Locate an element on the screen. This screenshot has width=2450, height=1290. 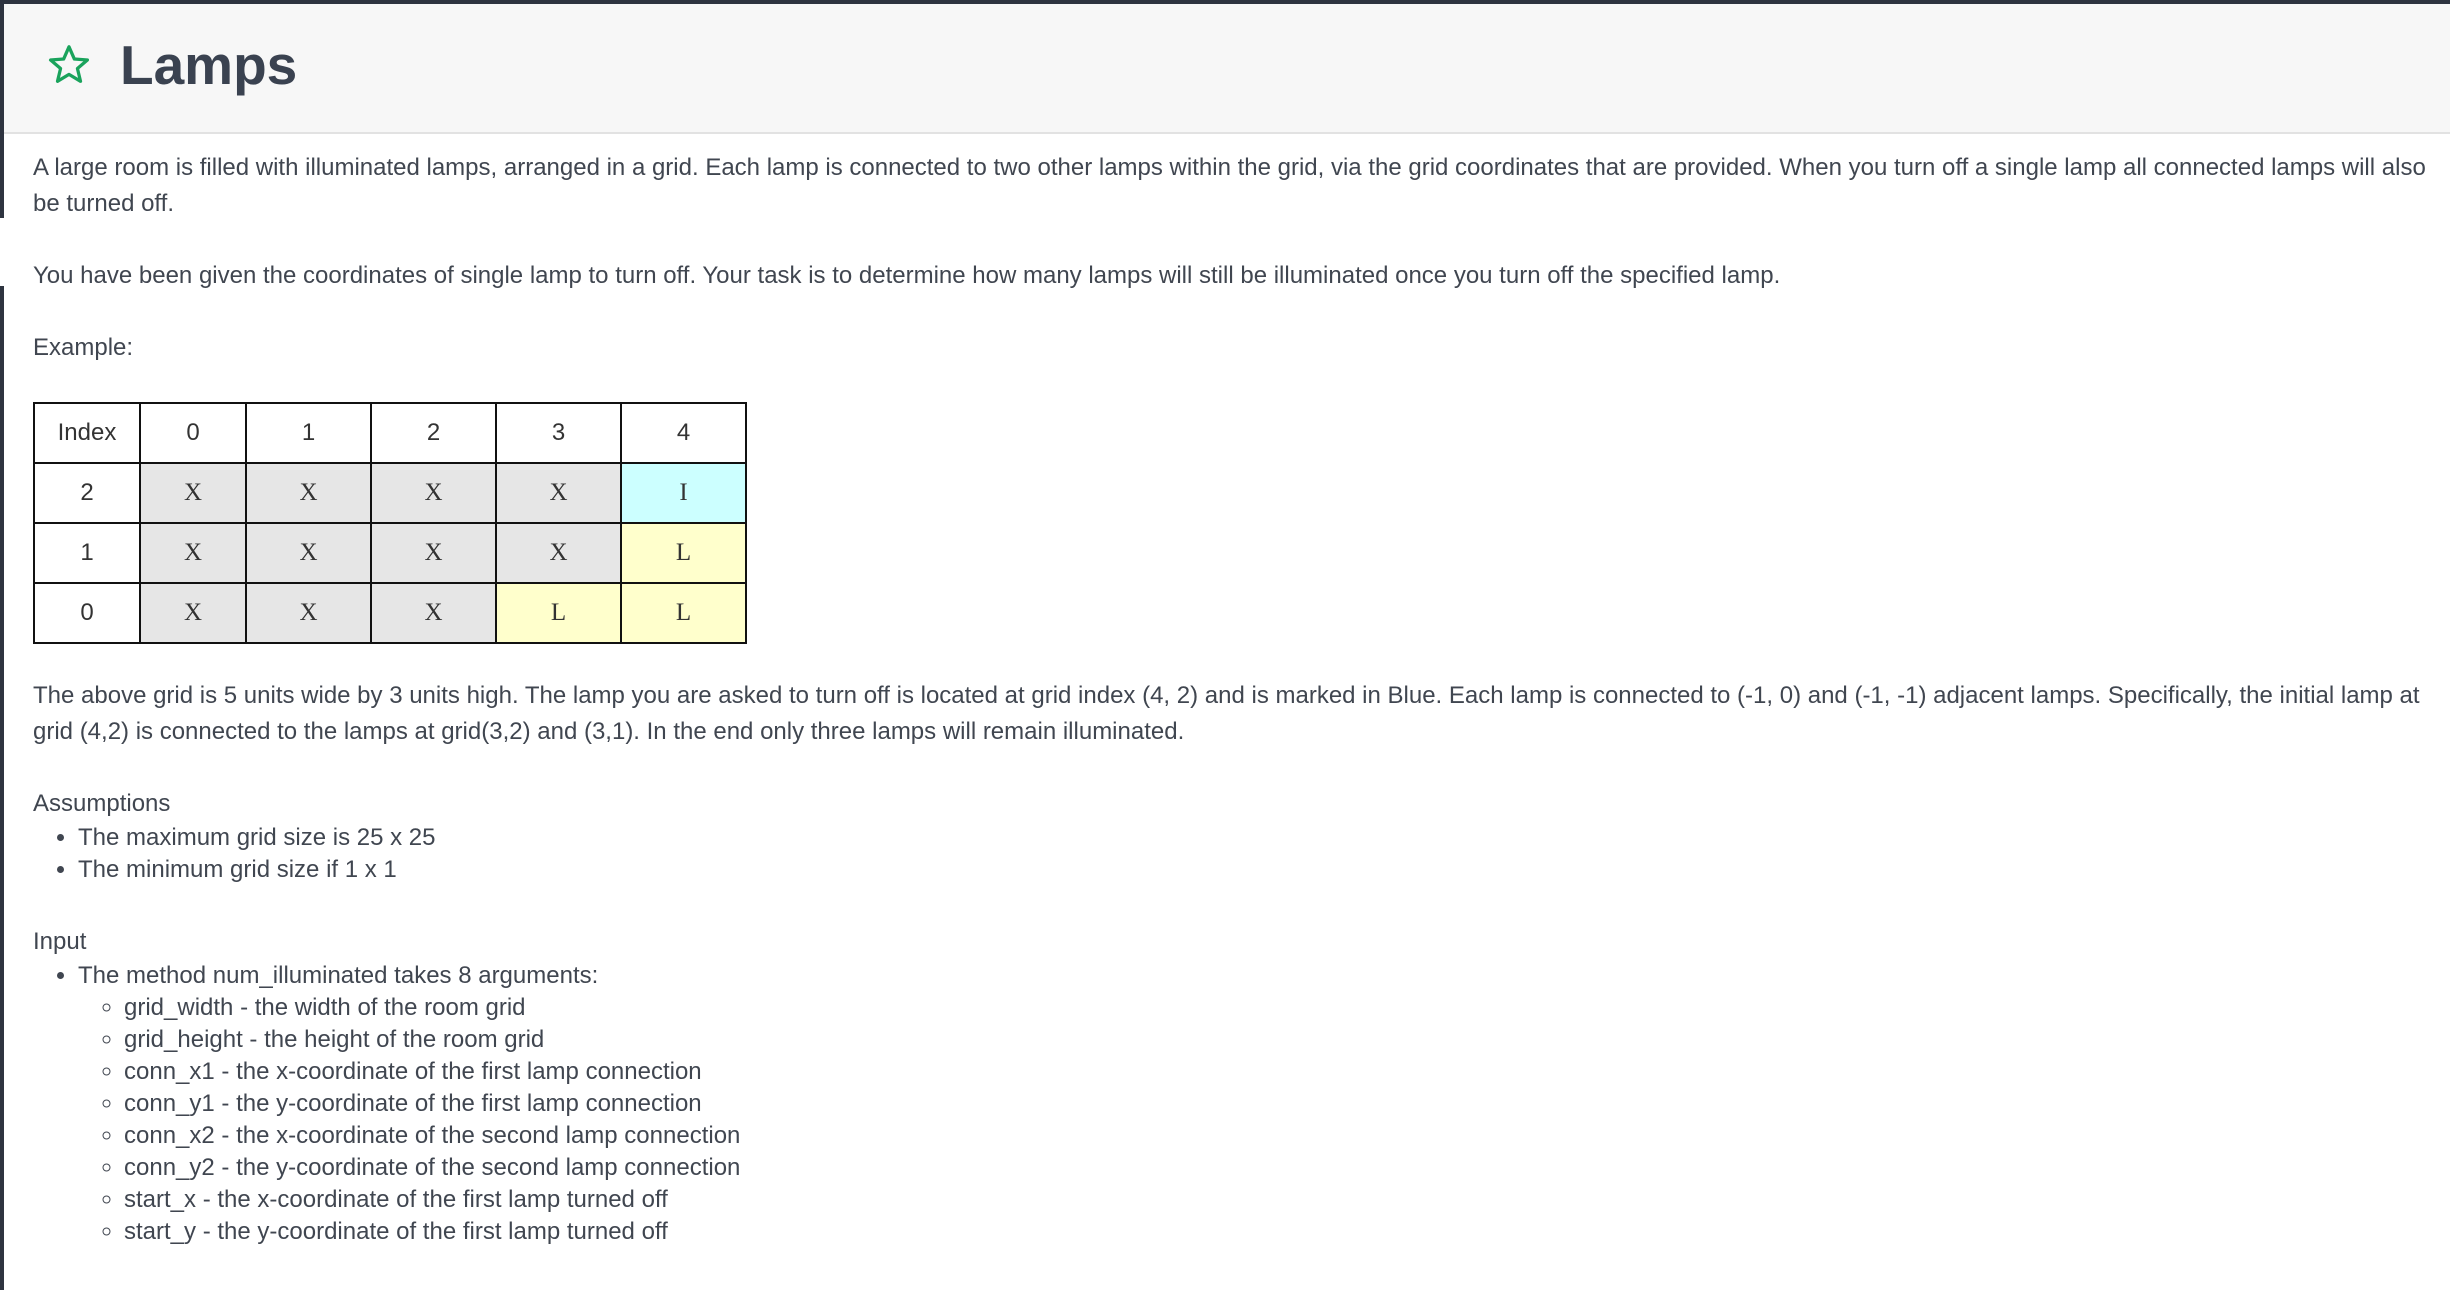
table-row: 1 X X X X L is located at coordinates (390, 553).